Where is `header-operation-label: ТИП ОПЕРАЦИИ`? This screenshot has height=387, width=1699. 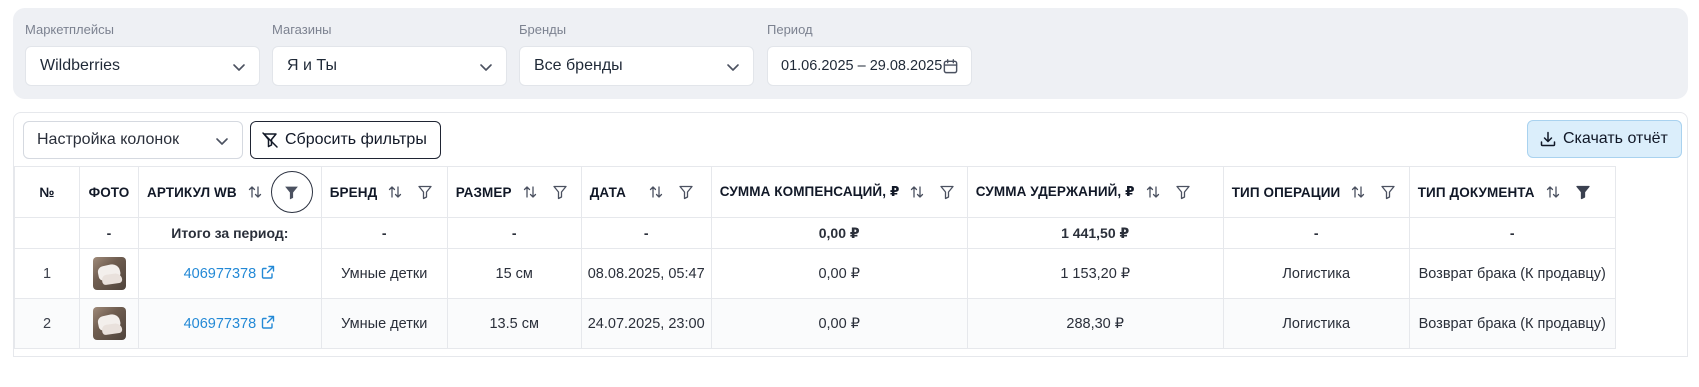 header-operation-label: ТИП ОПЕРАЦИИ is located at coordinates (1286, 192).